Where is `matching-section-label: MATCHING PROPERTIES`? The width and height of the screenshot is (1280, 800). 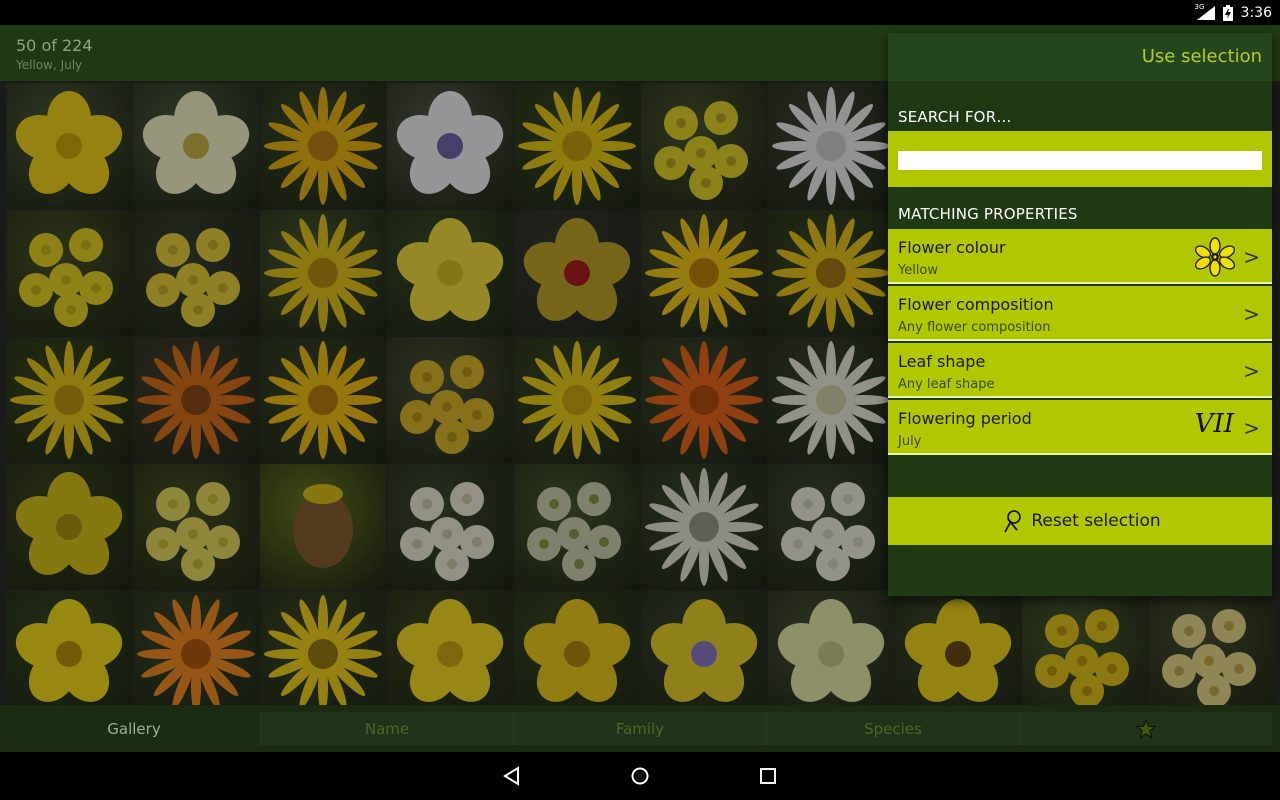 matching-section-label: MATCHING PROPERTIES is located at coordinates (988, 214).